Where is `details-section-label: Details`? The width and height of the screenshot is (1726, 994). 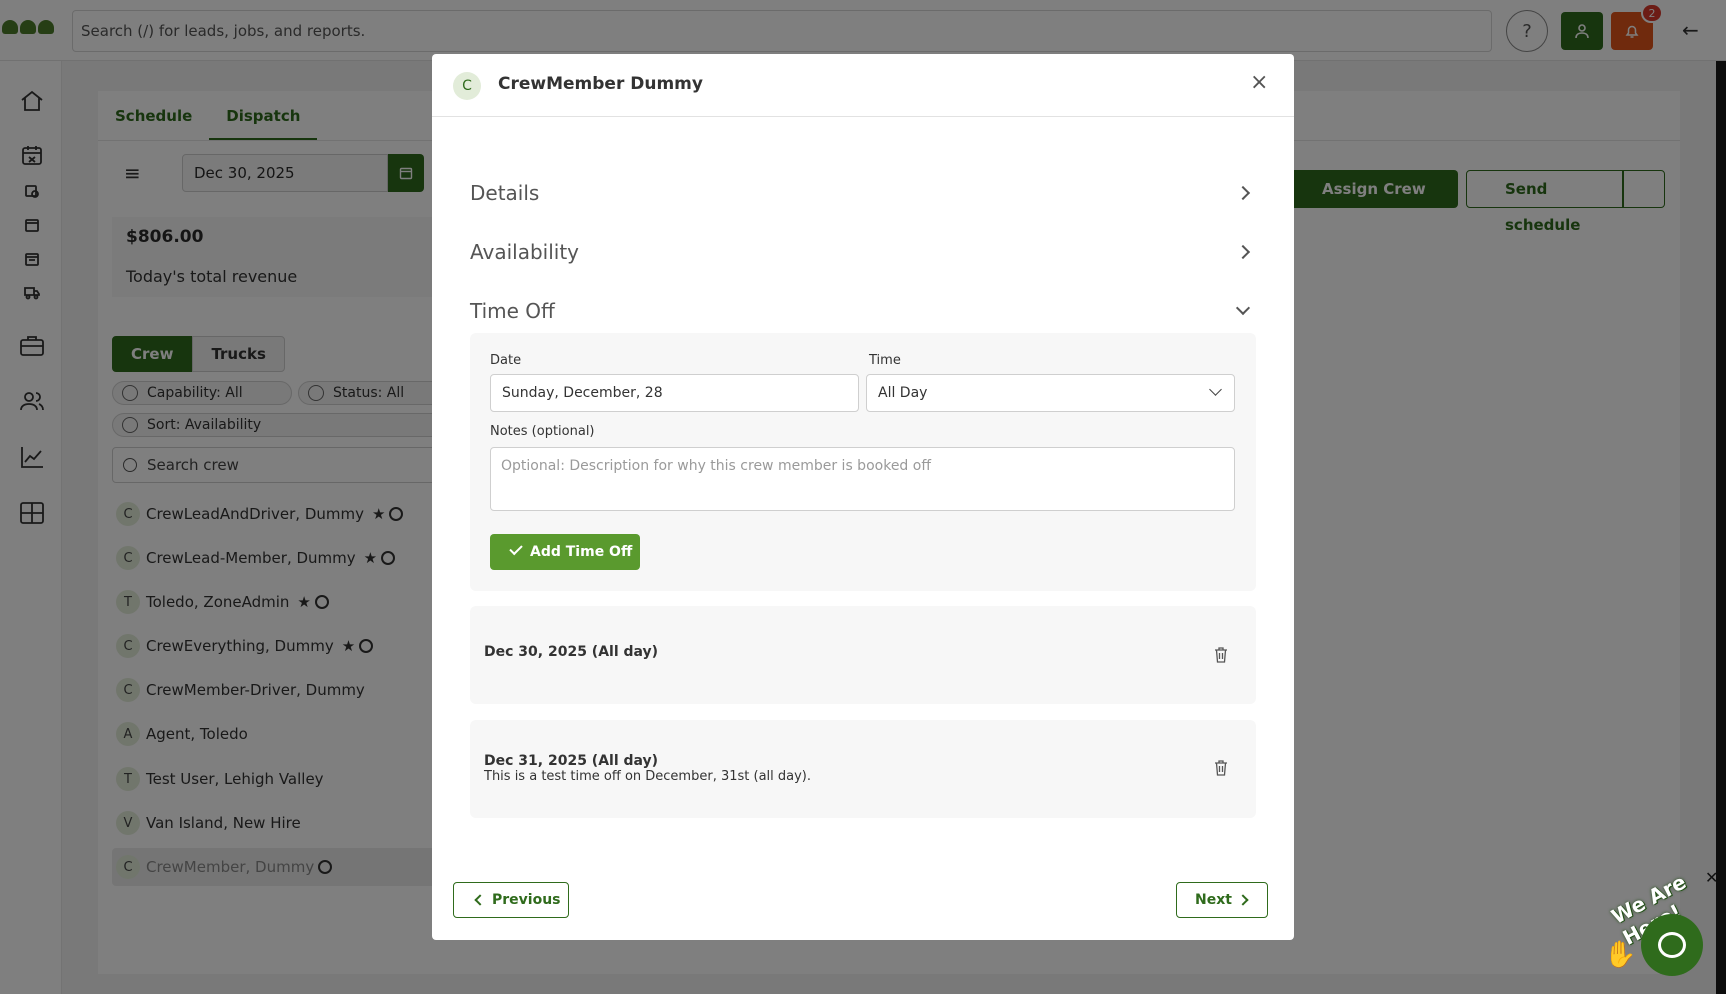
details-section-label: Details is located at coordinates (505, 193).